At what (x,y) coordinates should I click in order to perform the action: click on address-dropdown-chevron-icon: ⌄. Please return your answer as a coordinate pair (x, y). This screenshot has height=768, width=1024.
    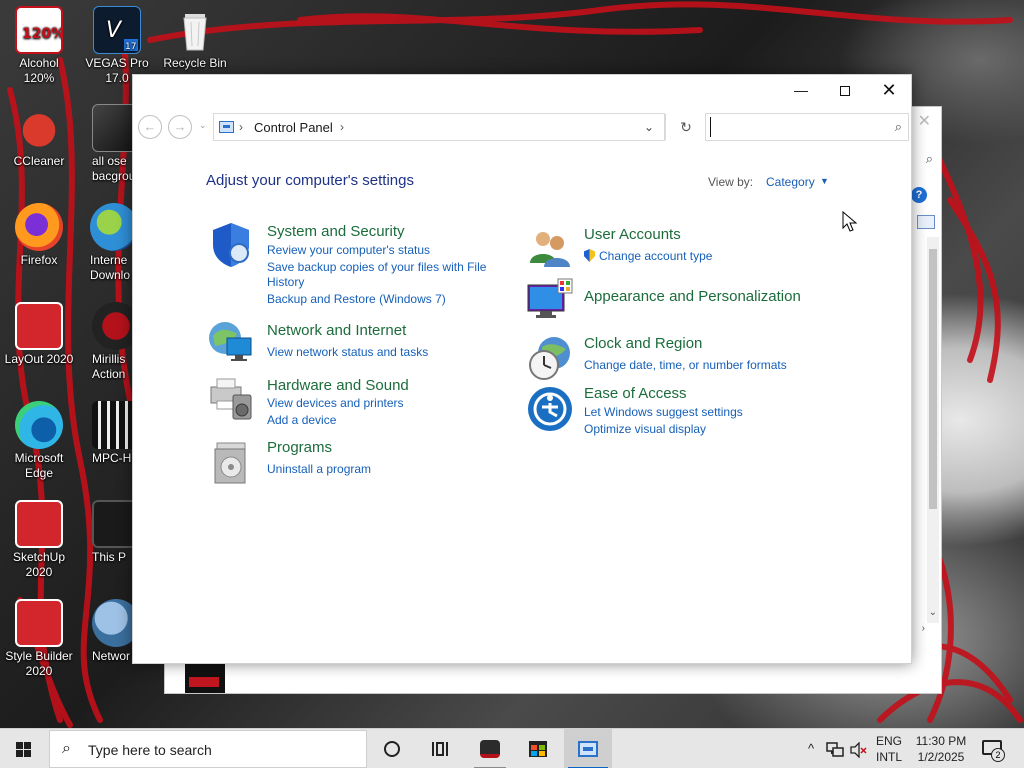
    Looking at the image, I should click on (649, 127).